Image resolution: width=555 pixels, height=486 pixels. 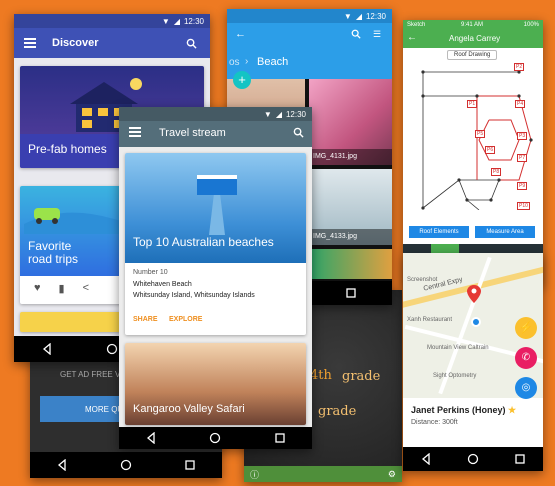 I want to click on share-button: SHARE, so click(x=145, y=319).